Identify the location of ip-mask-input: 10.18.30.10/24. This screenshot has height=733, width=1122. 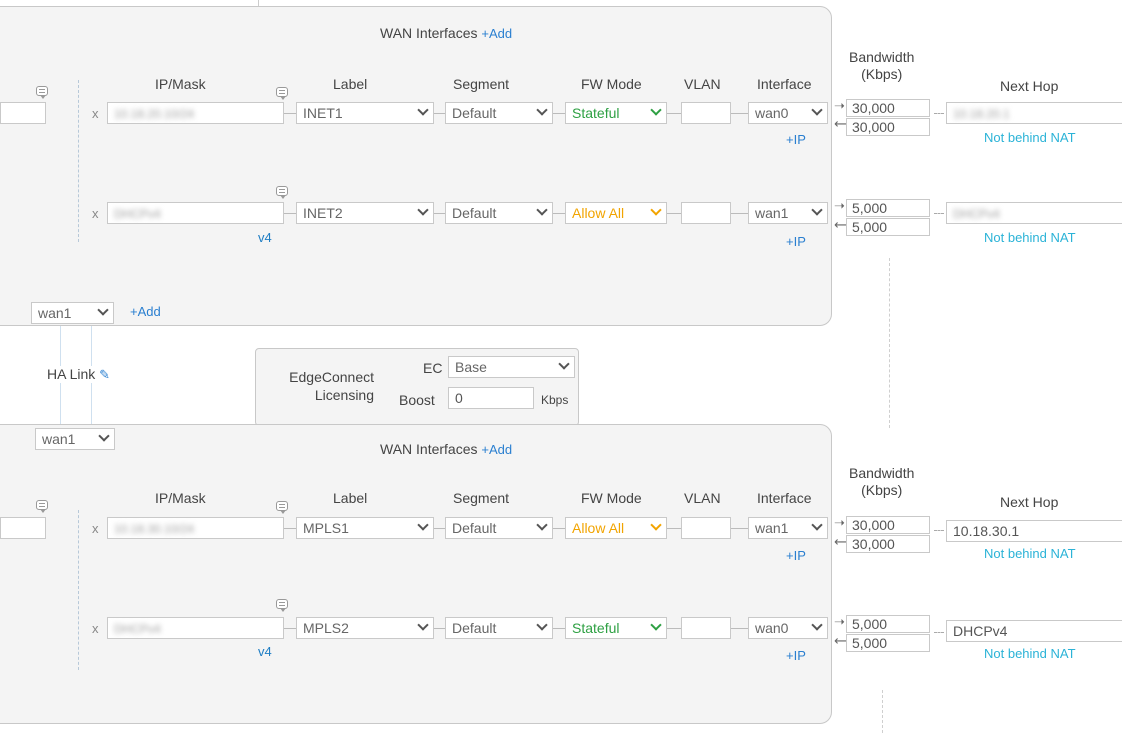
(195, 528).